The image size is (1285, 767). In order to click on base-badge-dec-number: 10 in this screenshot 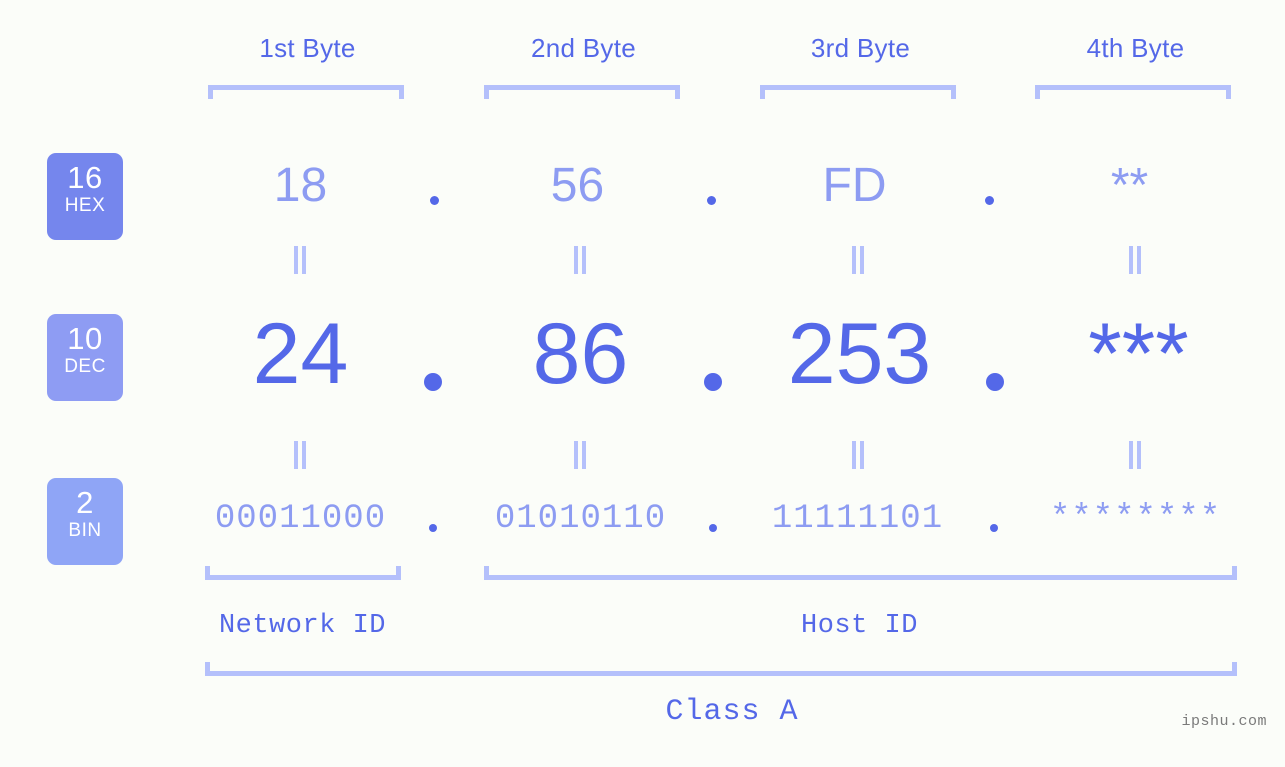, I will do `click(85, 338)`.